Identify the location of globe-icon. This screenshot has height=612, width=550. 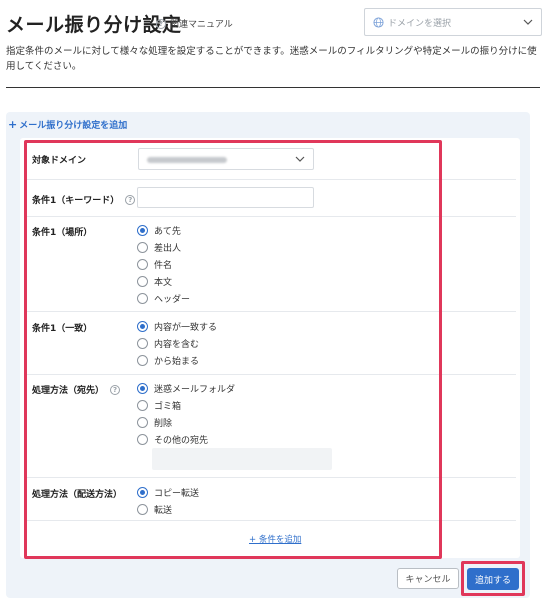
(378, 22).